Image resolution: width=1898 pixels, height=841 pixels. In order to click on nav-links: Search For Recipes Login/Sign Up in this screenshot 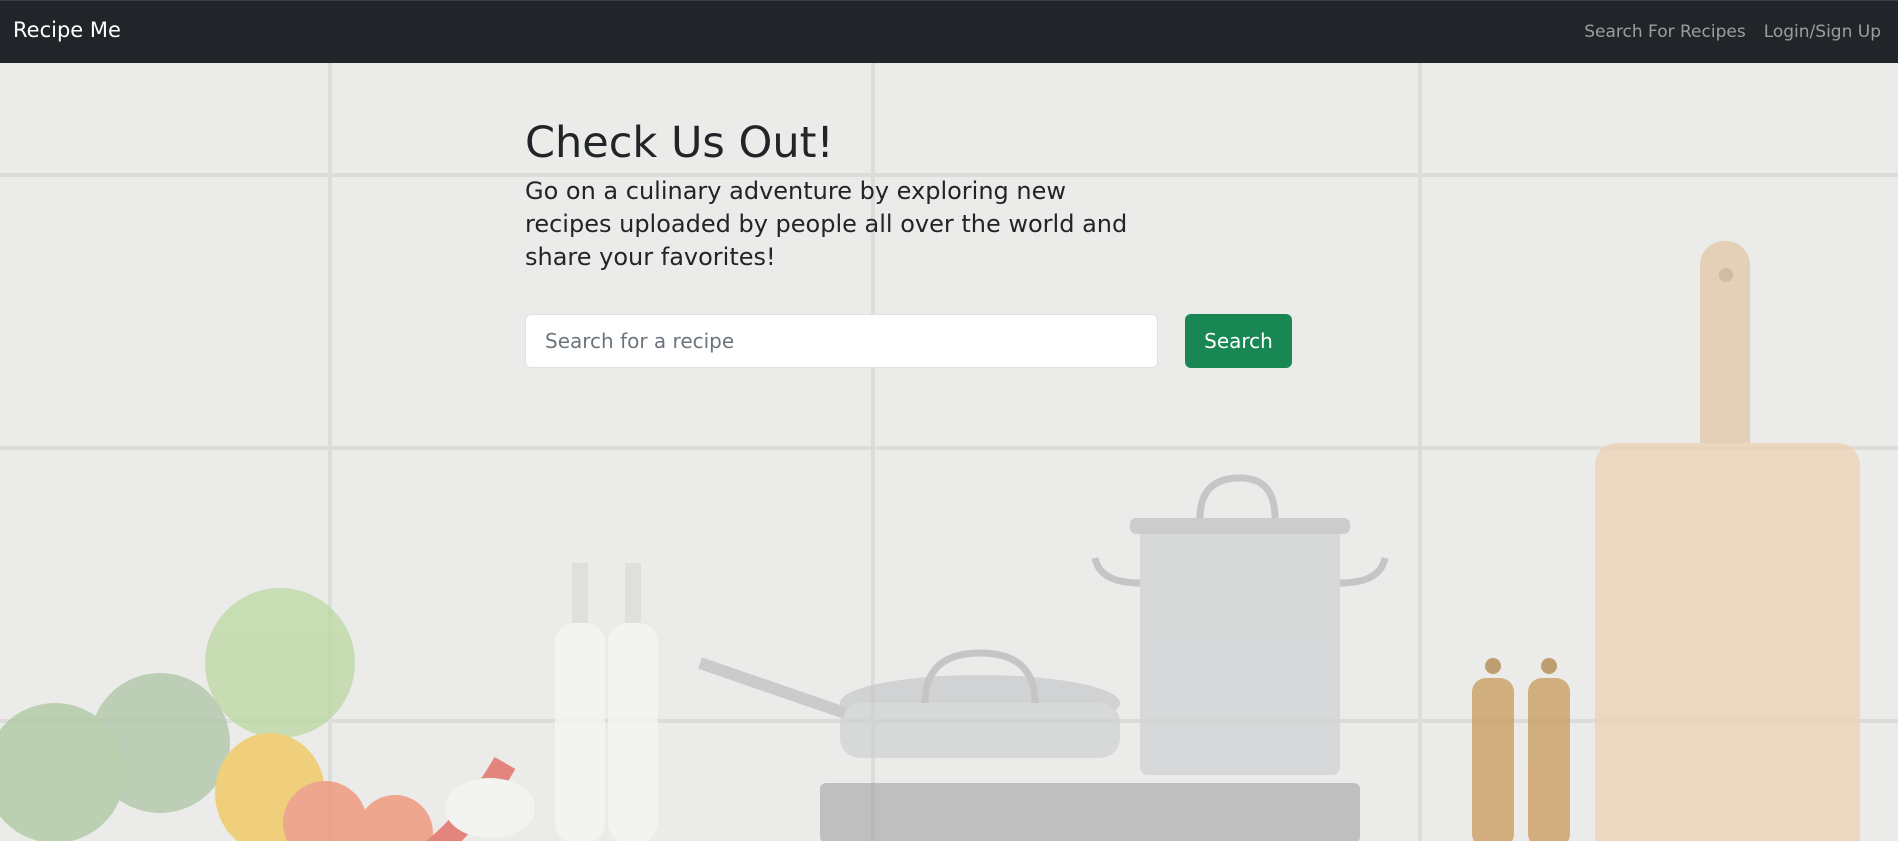, I will do `click(1732, 32)`.